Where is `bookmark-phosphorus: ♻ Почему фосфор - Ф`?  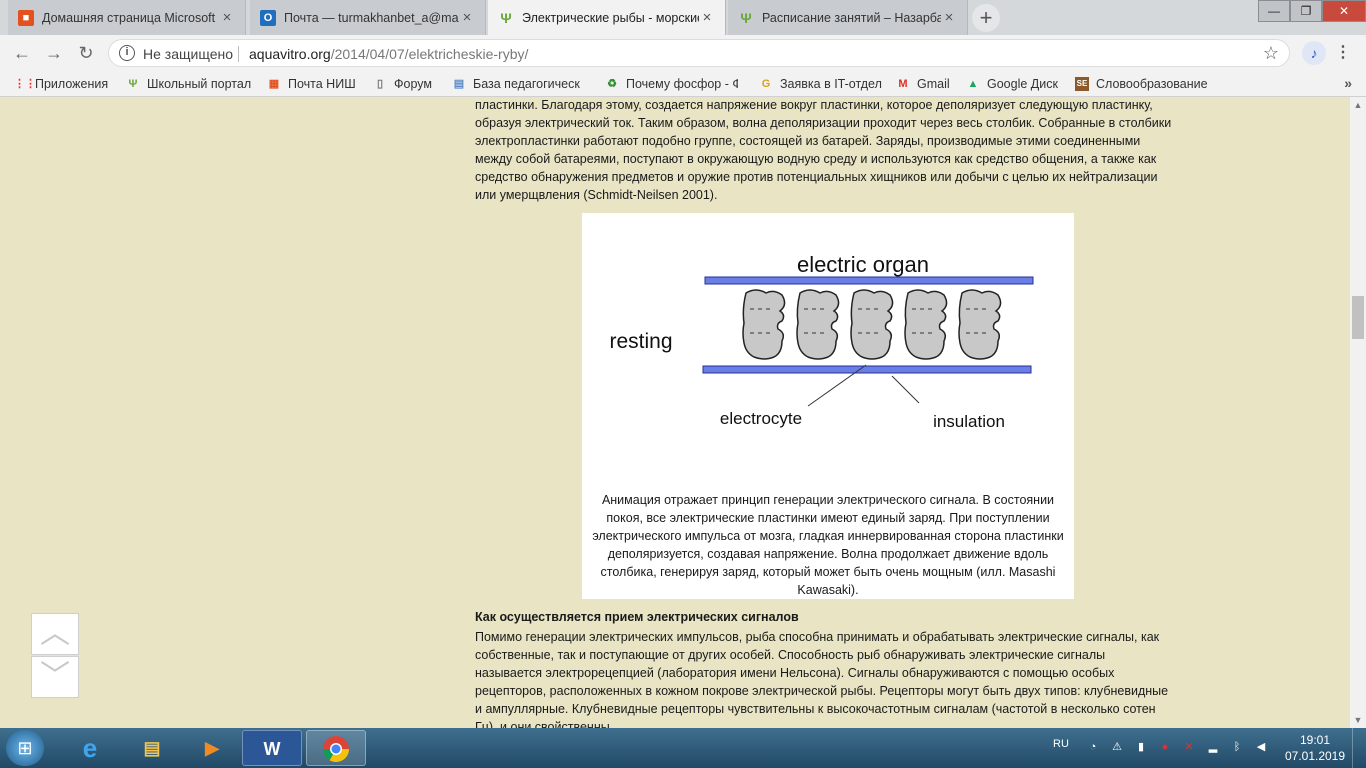 bookmark-phosphorus: ♻ Почему фосфор - Ф is located at coordinates (671, 84).